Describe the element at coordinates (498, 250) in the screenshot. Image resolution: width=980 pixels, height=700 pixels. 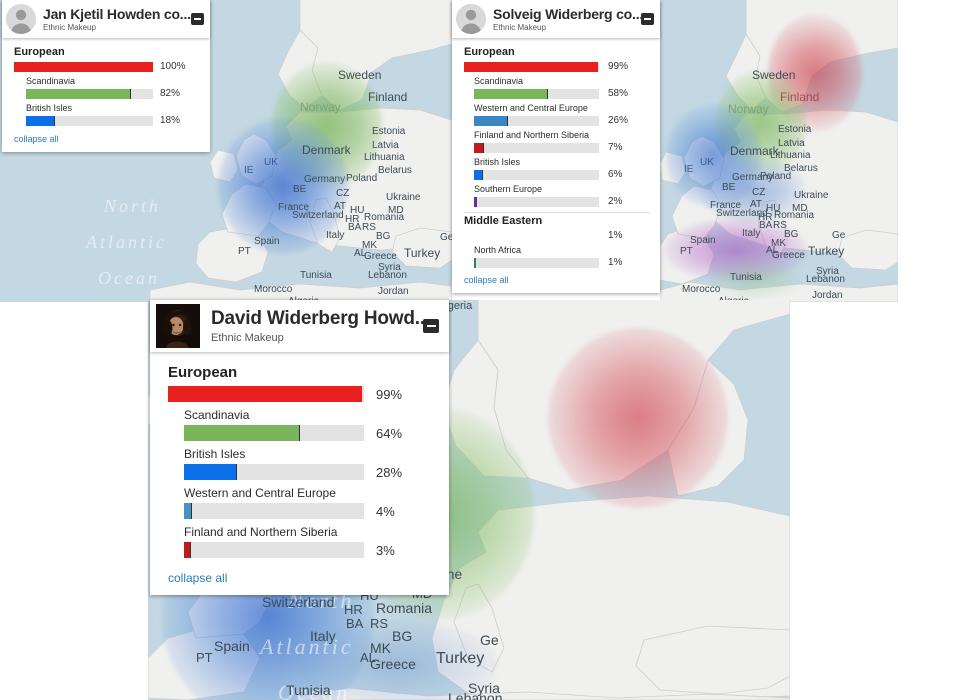
I see `sub-label: North Africa` at that location.